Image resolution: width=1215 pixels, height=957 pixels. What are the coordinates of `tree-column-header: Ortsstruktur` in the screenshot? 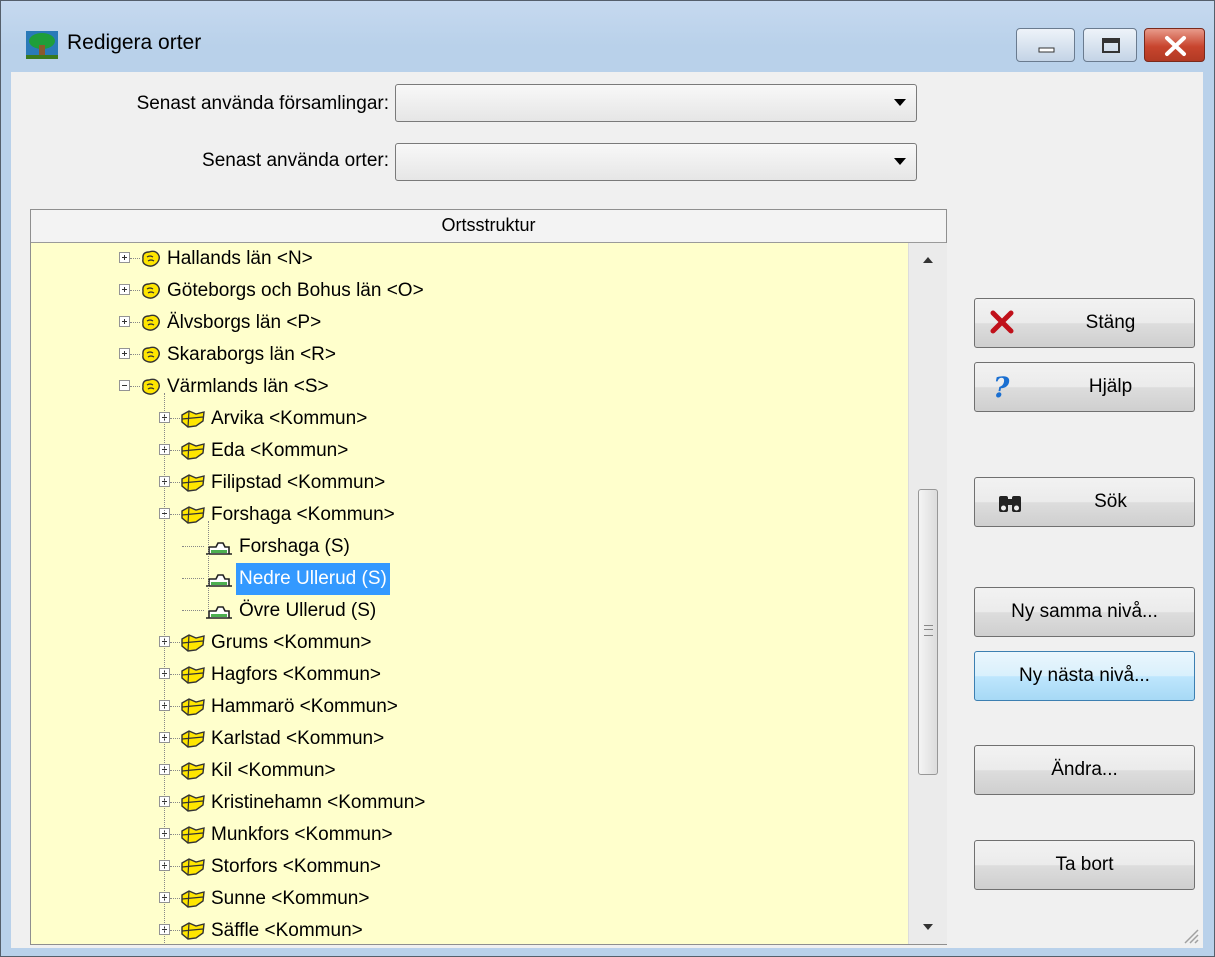 It's located at (488, 226).